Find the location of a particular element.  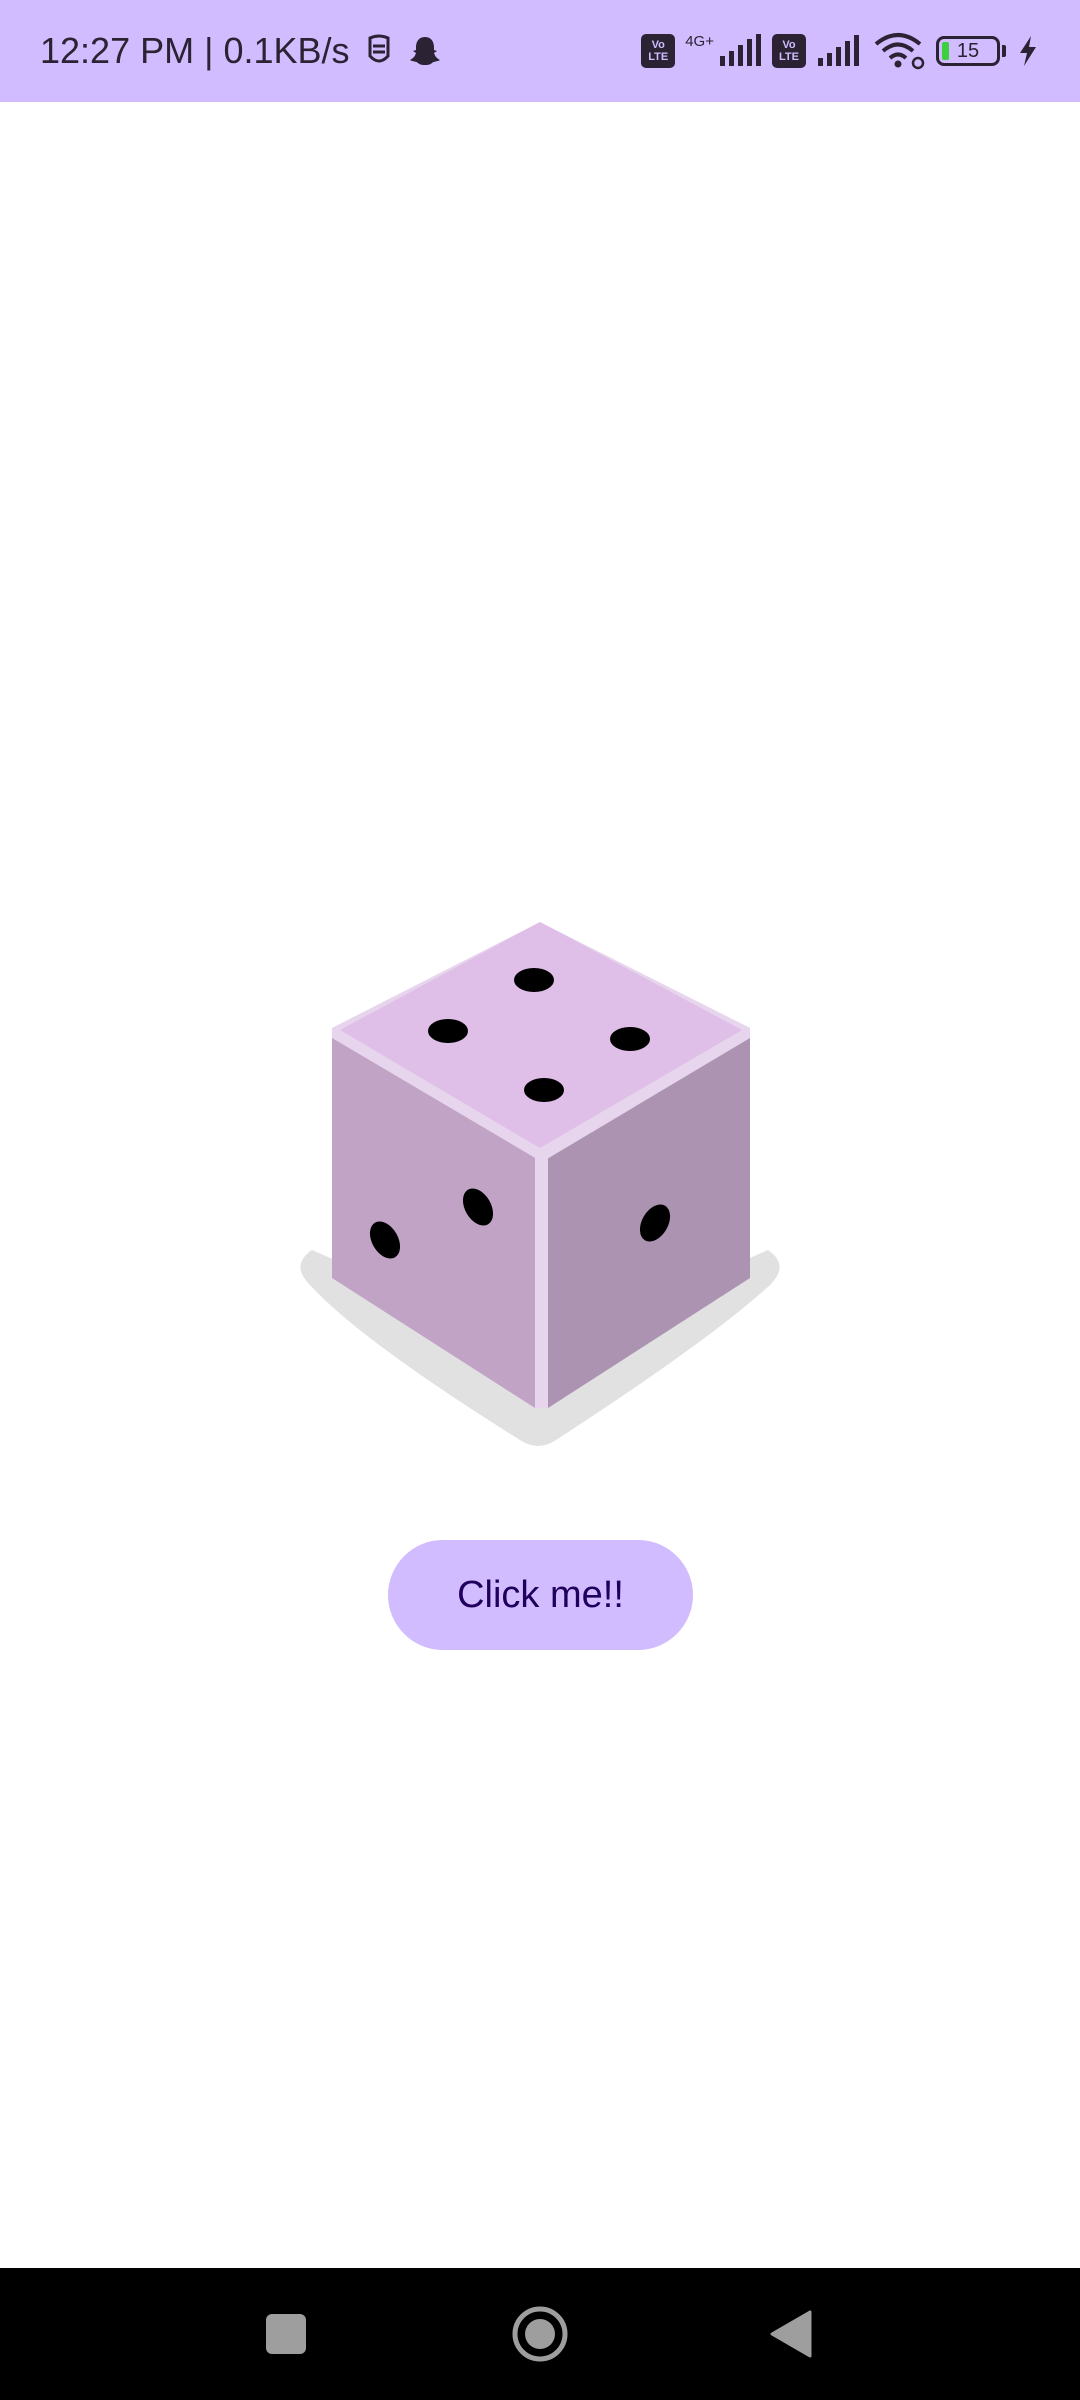

recents-button is located at coordinates (286, 2334).